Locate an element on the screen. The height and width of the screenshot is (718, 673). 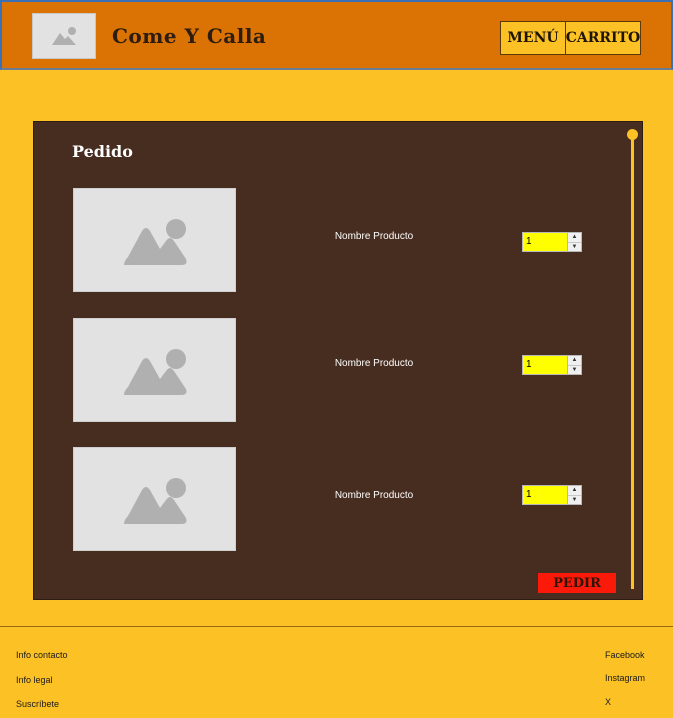
logo is located at coordinates (64, 36).